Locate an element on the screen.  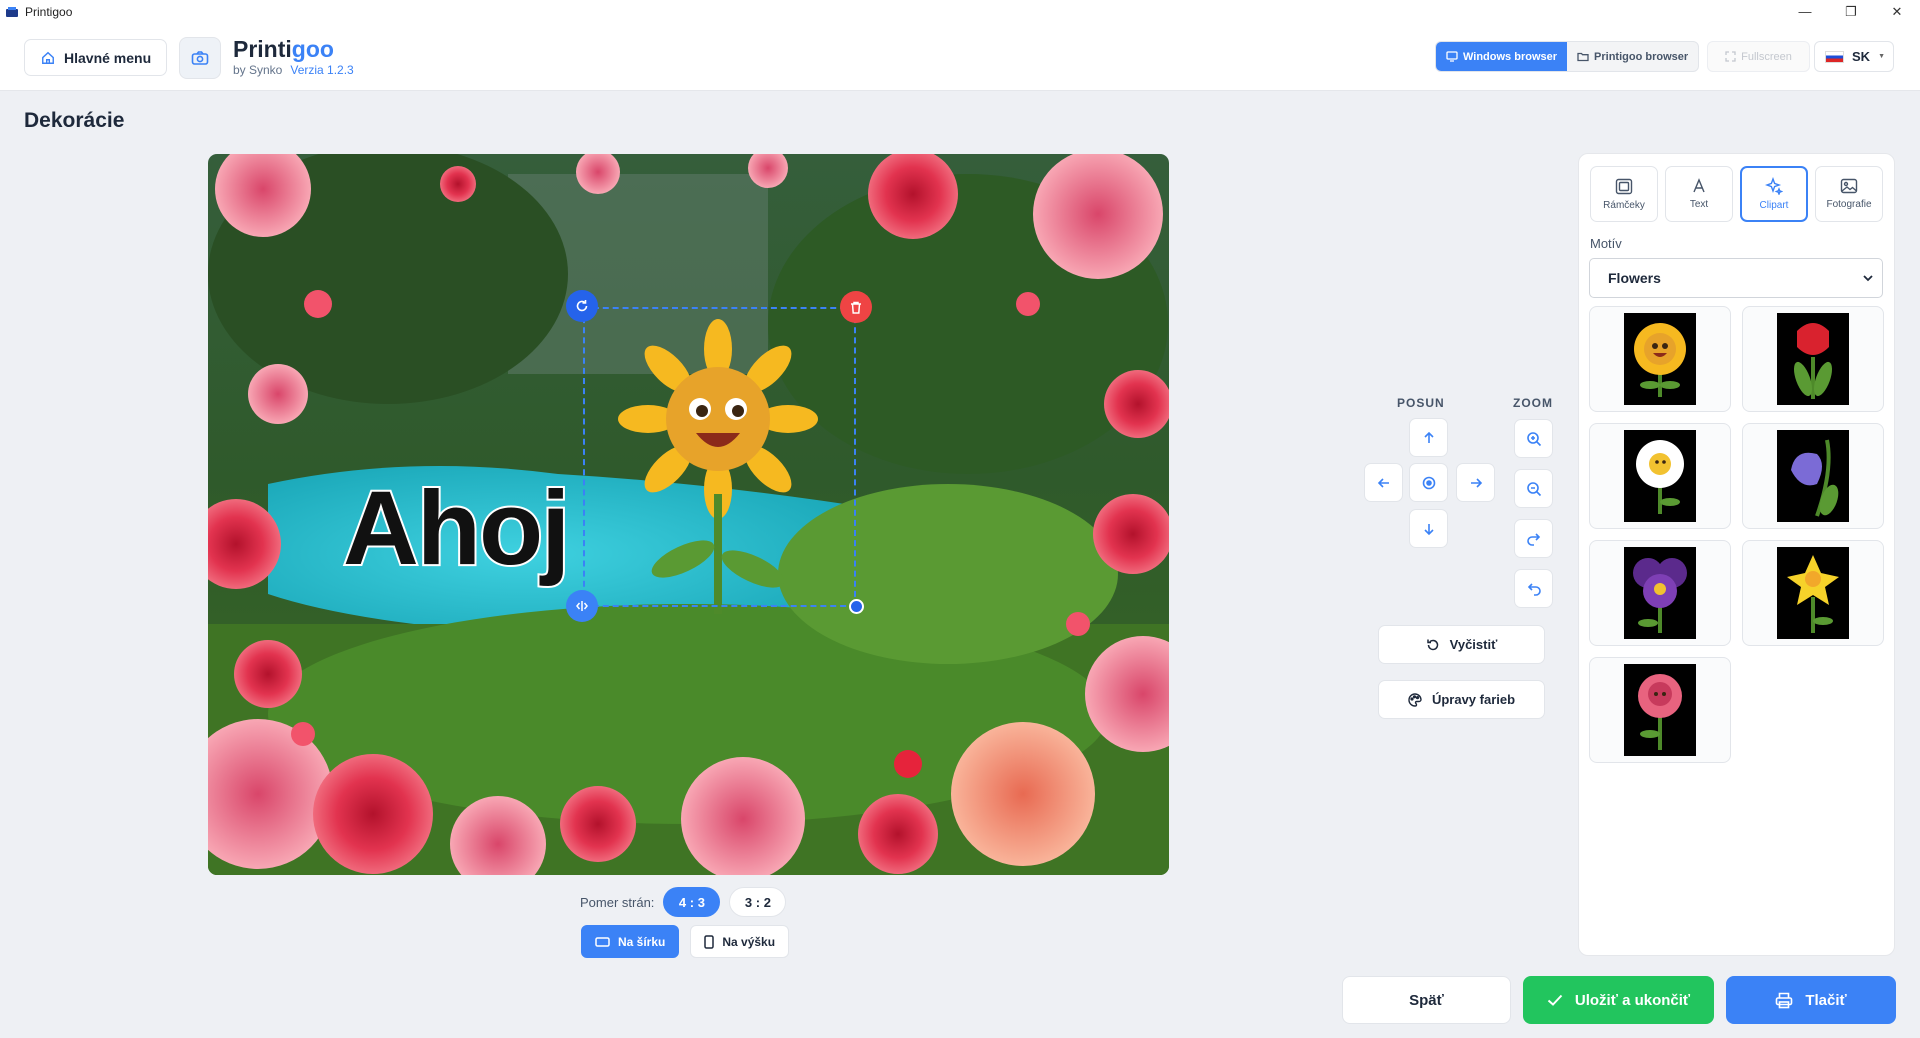
arrow-right-icon is located at coordinates (1476, 482).